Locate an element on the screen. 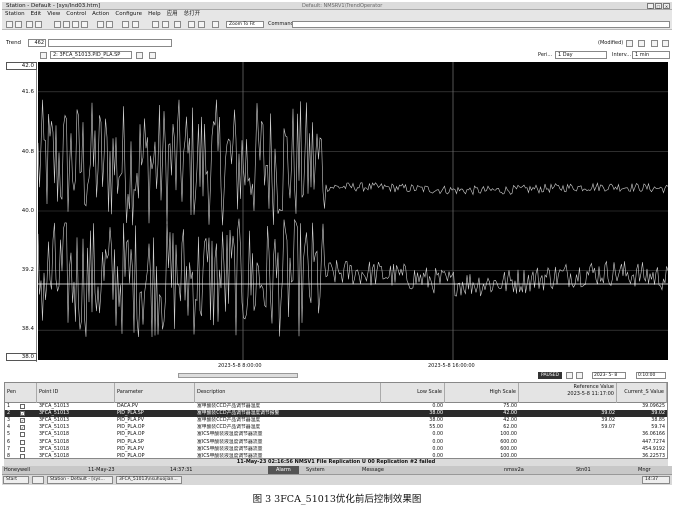 The width and height of the screenshot is (674, 509). status-user: Honeywell is located at coordinates (17, 470).